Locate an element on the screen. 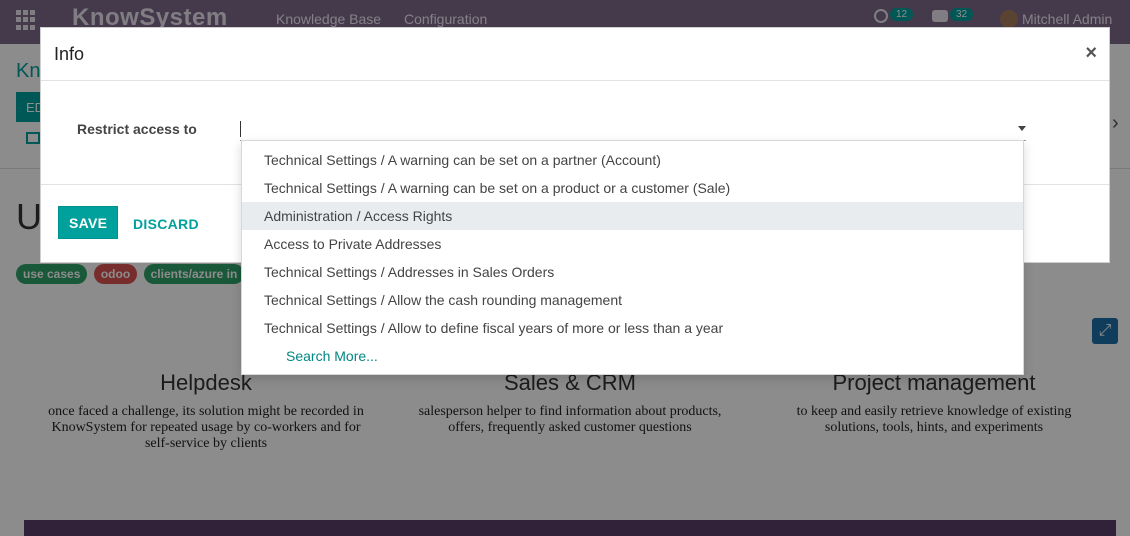  discard-button: DISCARD is located at coordinates (166, 224).